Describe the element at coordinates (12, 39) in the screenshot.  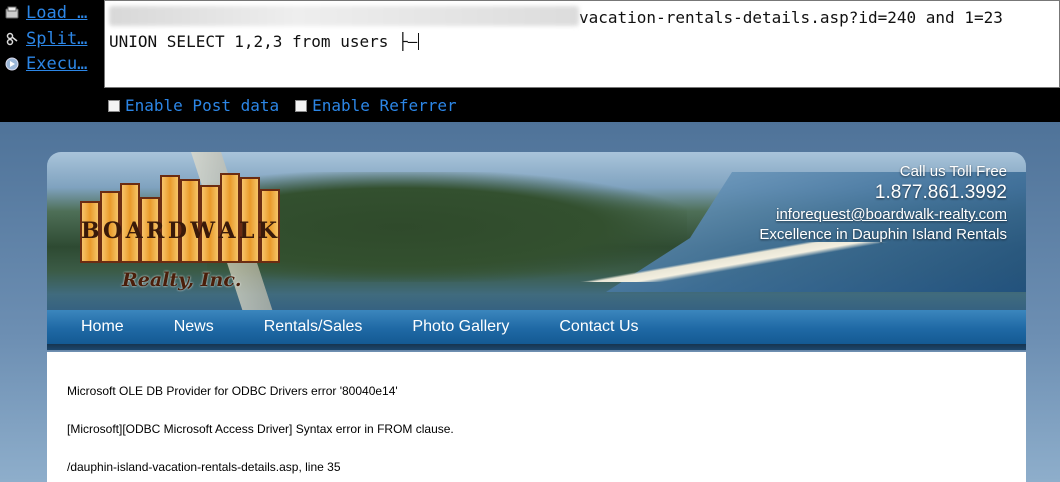
I see `split-url-icon` at that location.